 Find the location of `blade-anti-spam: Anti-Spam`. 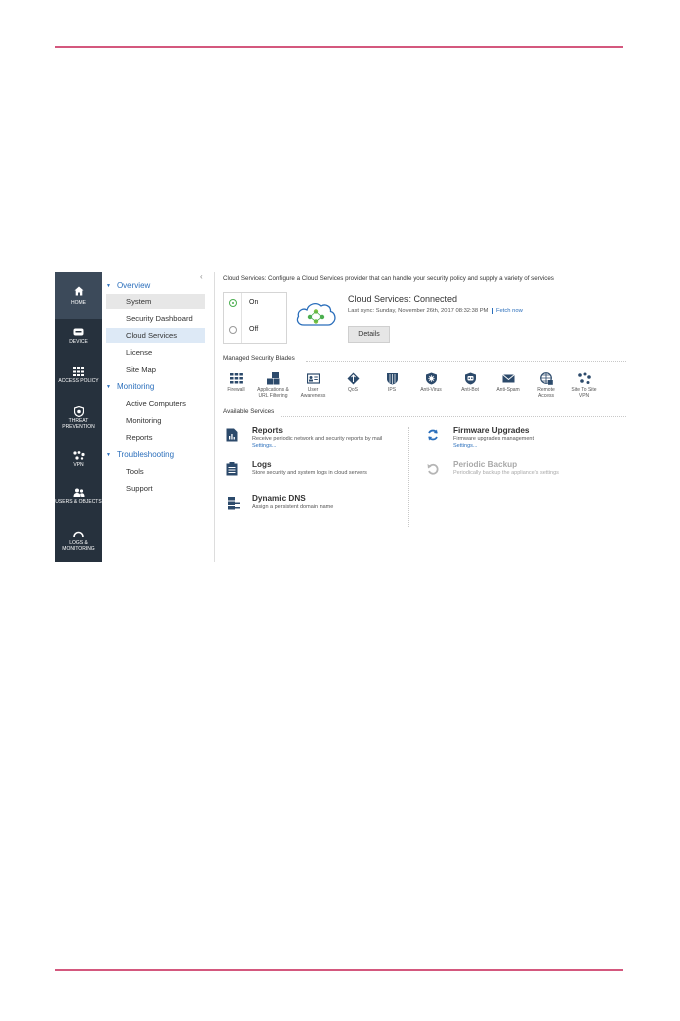

blade-anti-spam: Anti-Spam is located at coordinates (508, 382).